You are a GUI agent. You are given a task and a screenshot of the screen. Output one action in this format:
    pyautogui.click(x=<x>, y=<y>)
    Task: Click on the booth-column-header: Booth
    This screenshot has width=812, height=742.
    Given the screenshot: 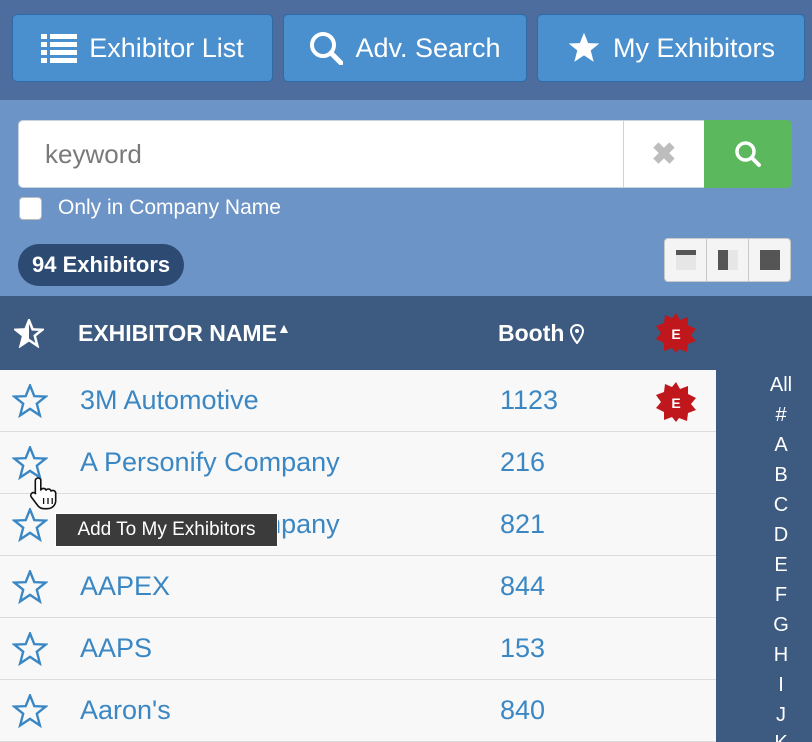 What is the action you would take?
    pyautogui.click(x=541, y=333)
    